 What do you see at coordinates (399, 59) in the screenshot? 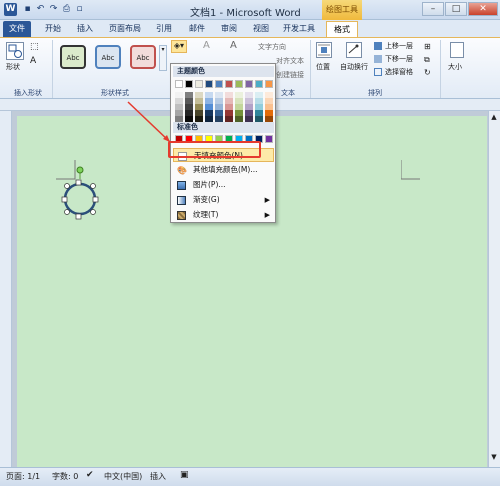
I see `send-backward-button: 下移一层` at bounding box center [399, 59].